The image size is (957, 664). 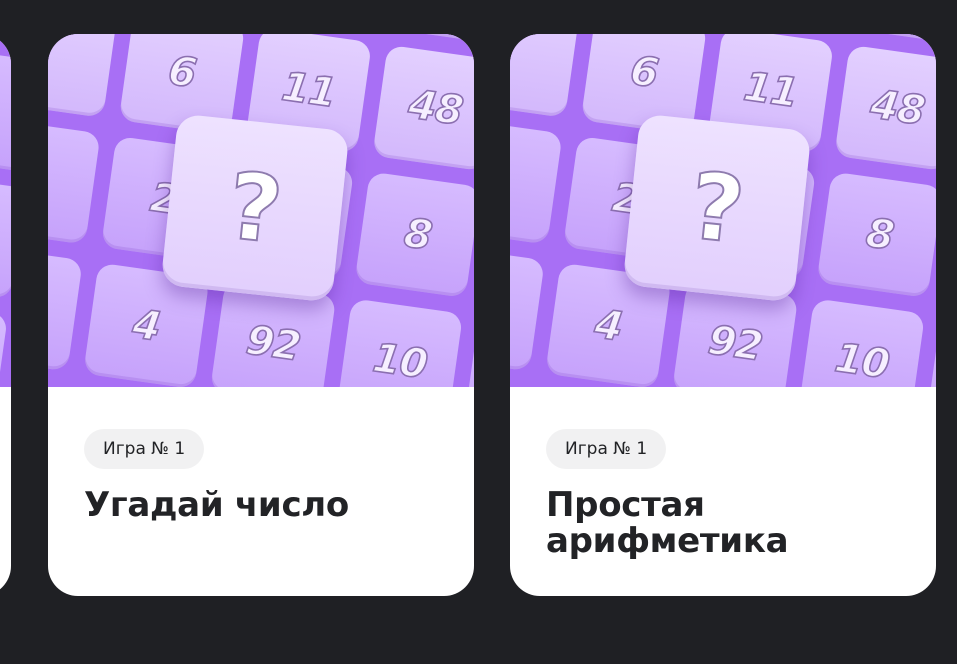 I want to click on game-card-info: Игра № 1 Угадай число, so click(x=264, y=476).